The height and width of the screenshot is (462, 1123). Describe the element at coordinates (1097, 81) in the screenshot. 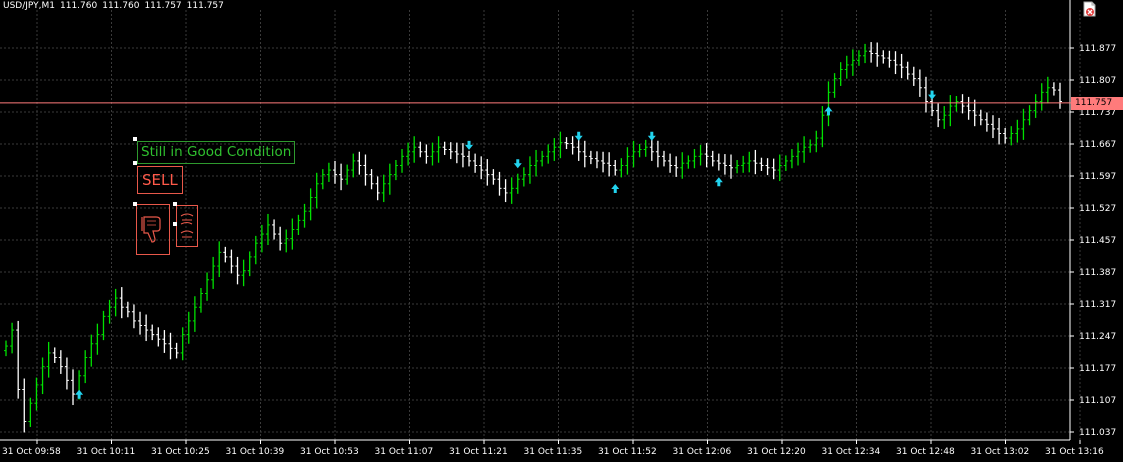

I see `y-tick-label: 111.807` at that location.